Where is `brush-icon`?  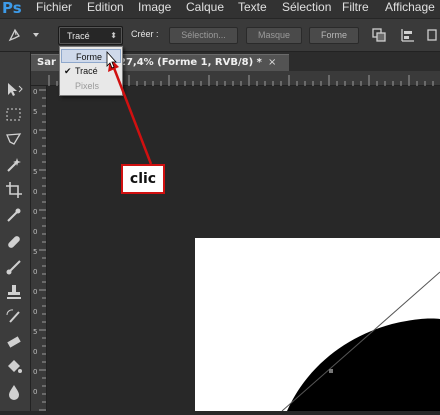
brush-icon is located at coordinates (13, 267).